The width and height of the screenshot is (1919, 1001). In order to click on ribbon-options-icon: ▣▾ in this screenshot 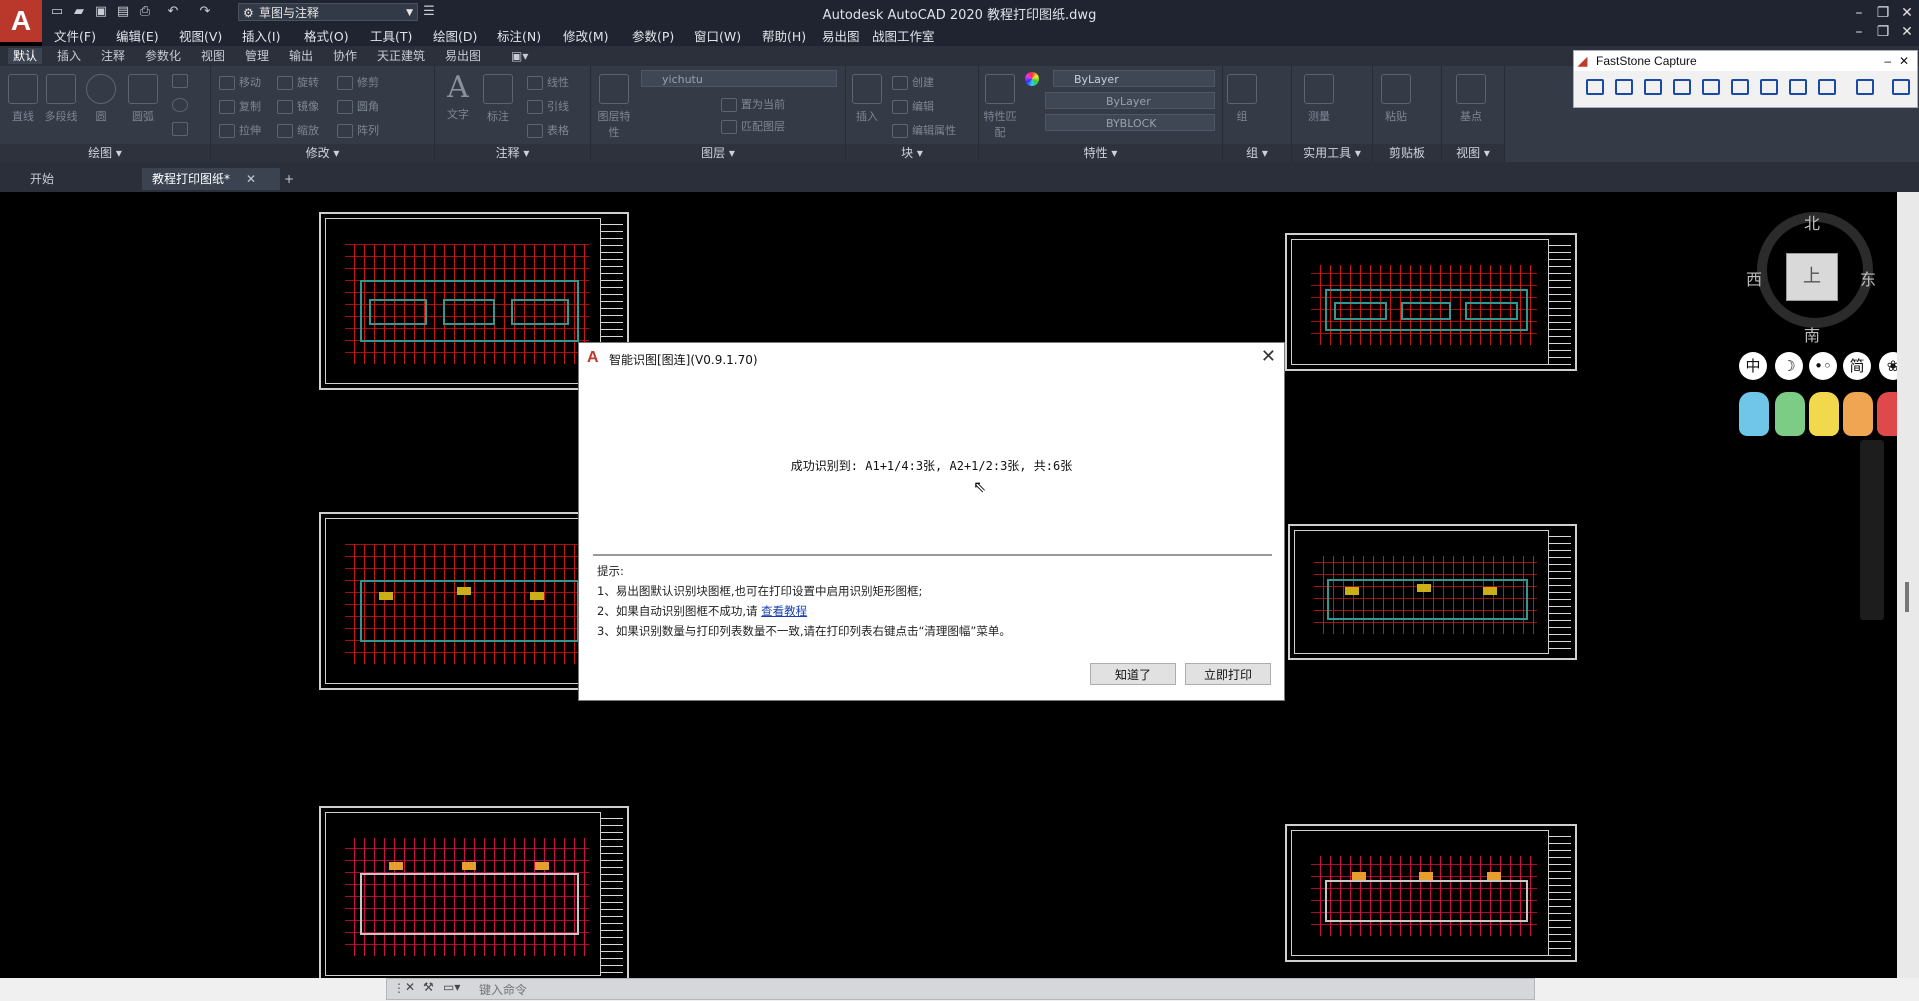, I will do `click(519, 56)`.